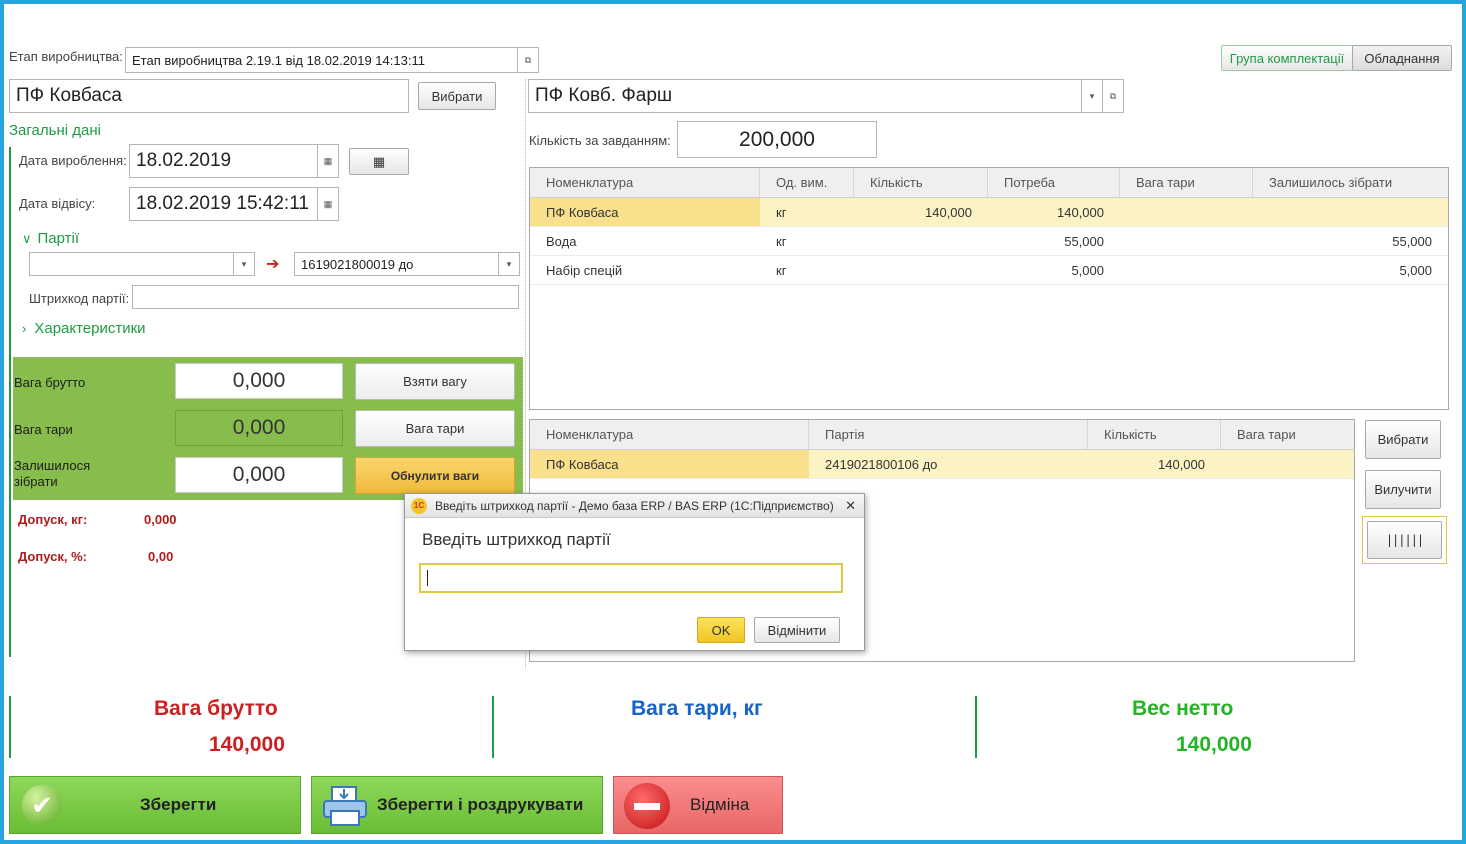  Describe the element at coordinates (234, 161) in the screenshot. I see `production-date-field: 18.02.2019 ▦` at that location.